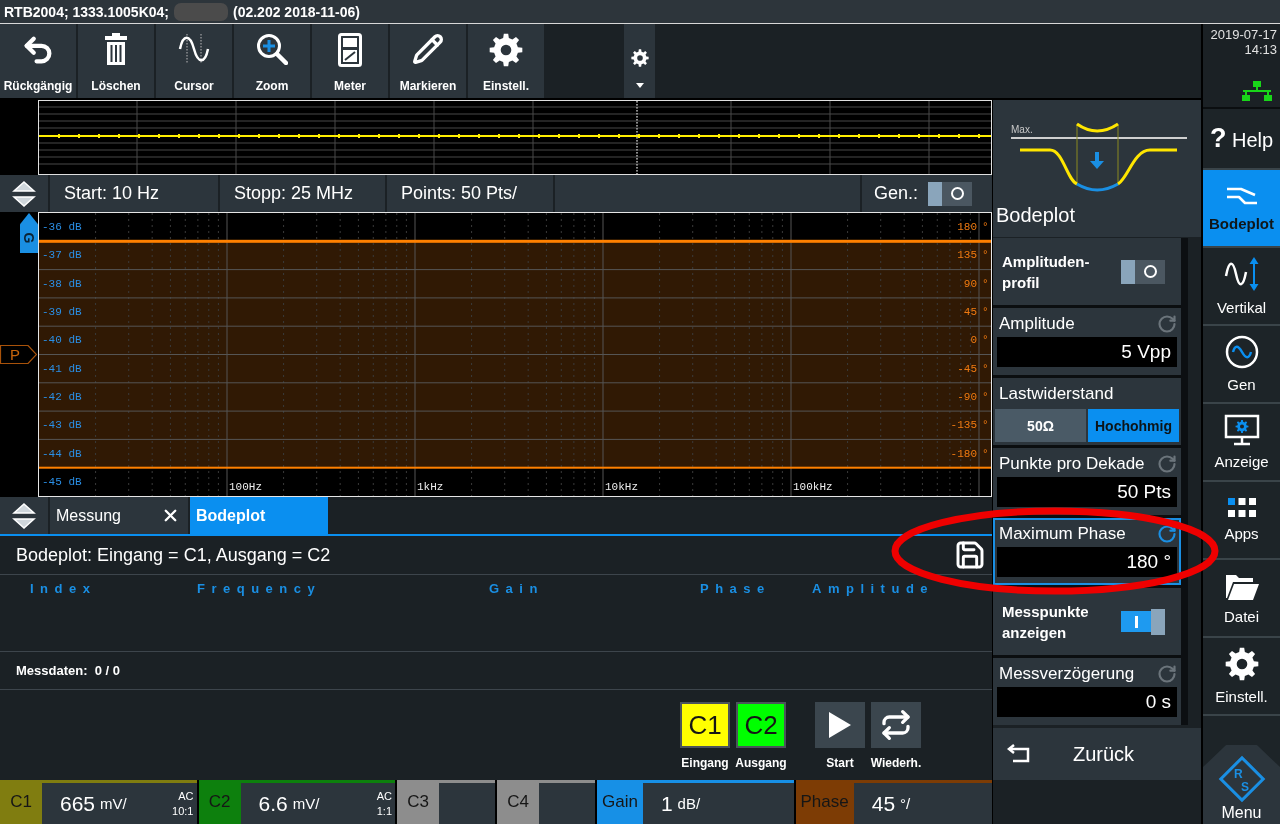 The image size is (1280, 824). Describe the element at coordinates (119, 515) in the screenshot. I see `tab: Messung` at that location.